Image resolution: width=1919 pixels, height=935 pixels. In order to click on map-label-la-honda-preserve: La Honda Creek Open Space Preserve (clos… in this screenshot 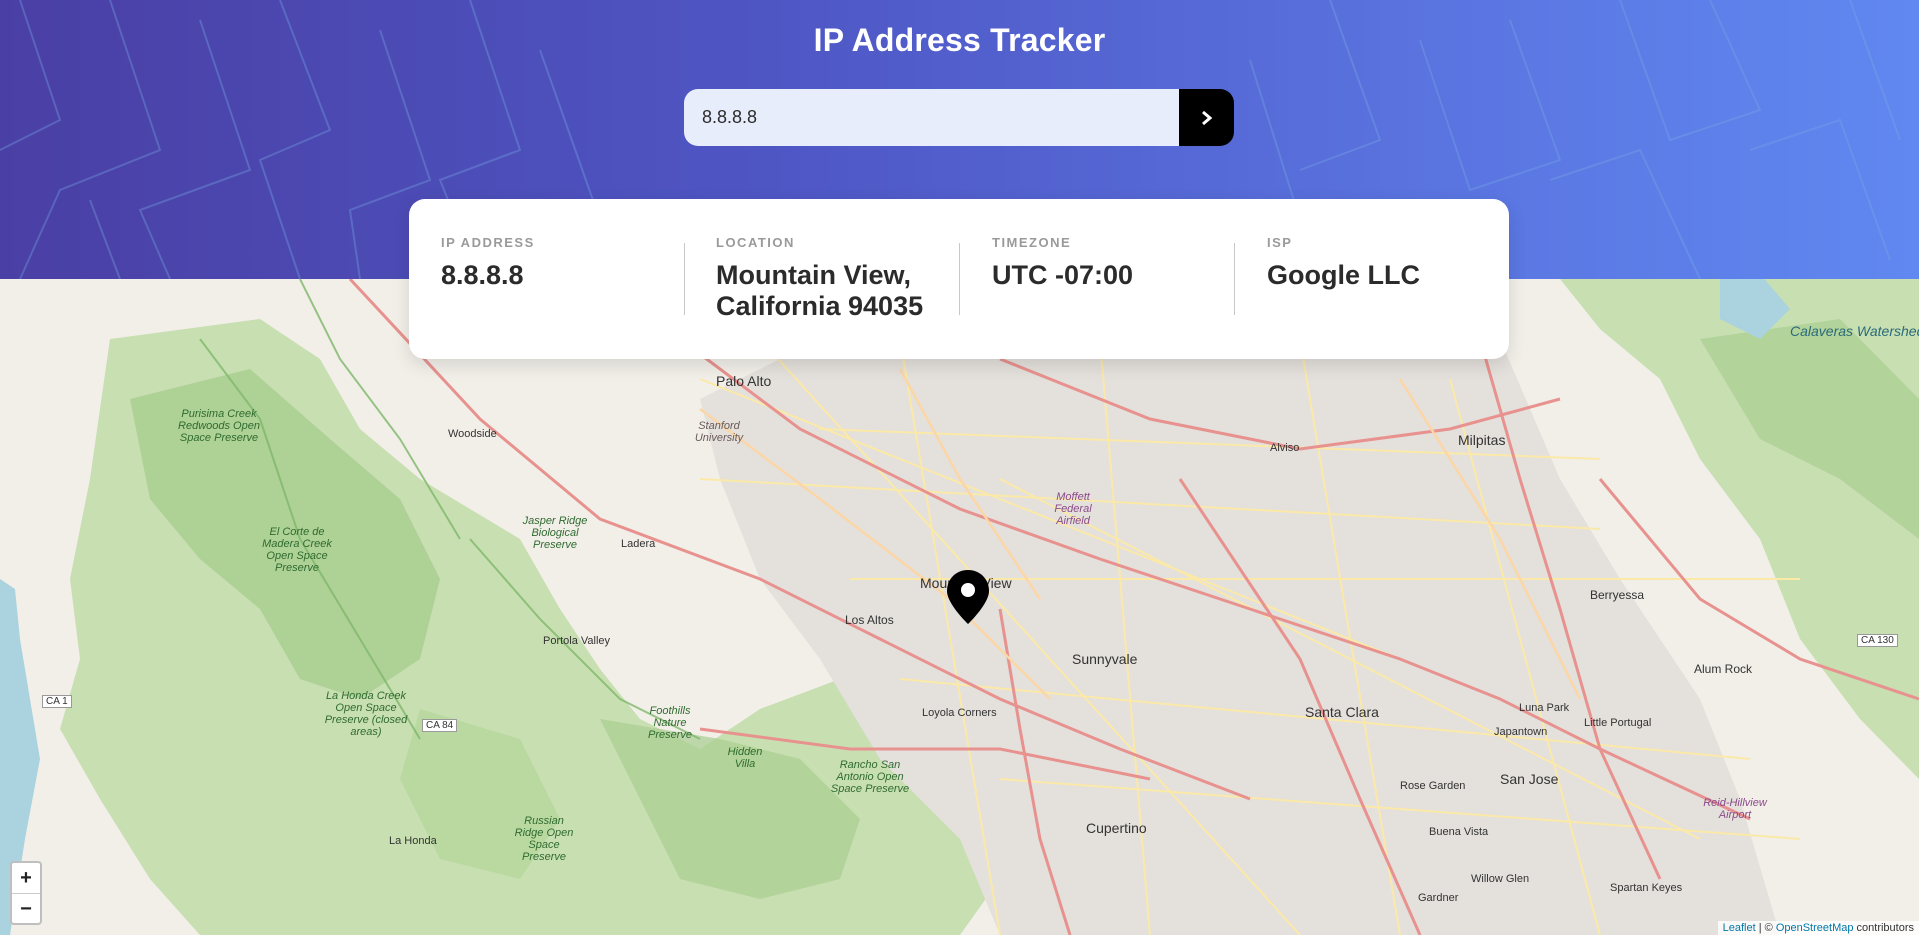, I will do `click(366, 714)`.